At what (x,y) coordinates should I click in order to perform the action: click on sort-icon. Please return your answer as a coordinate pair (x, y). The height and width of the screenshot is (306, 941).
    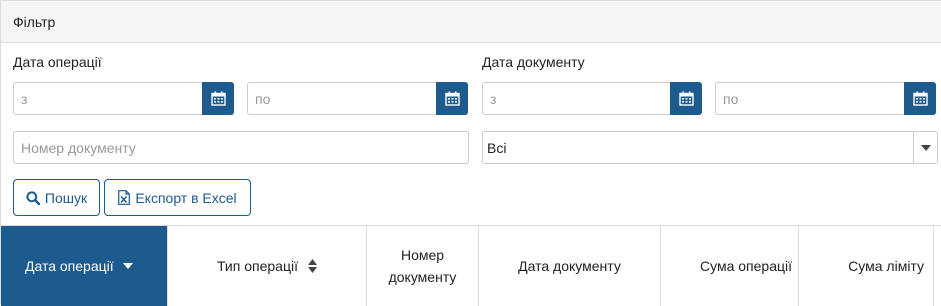
    Looking at the image, I should click on (312, 266).